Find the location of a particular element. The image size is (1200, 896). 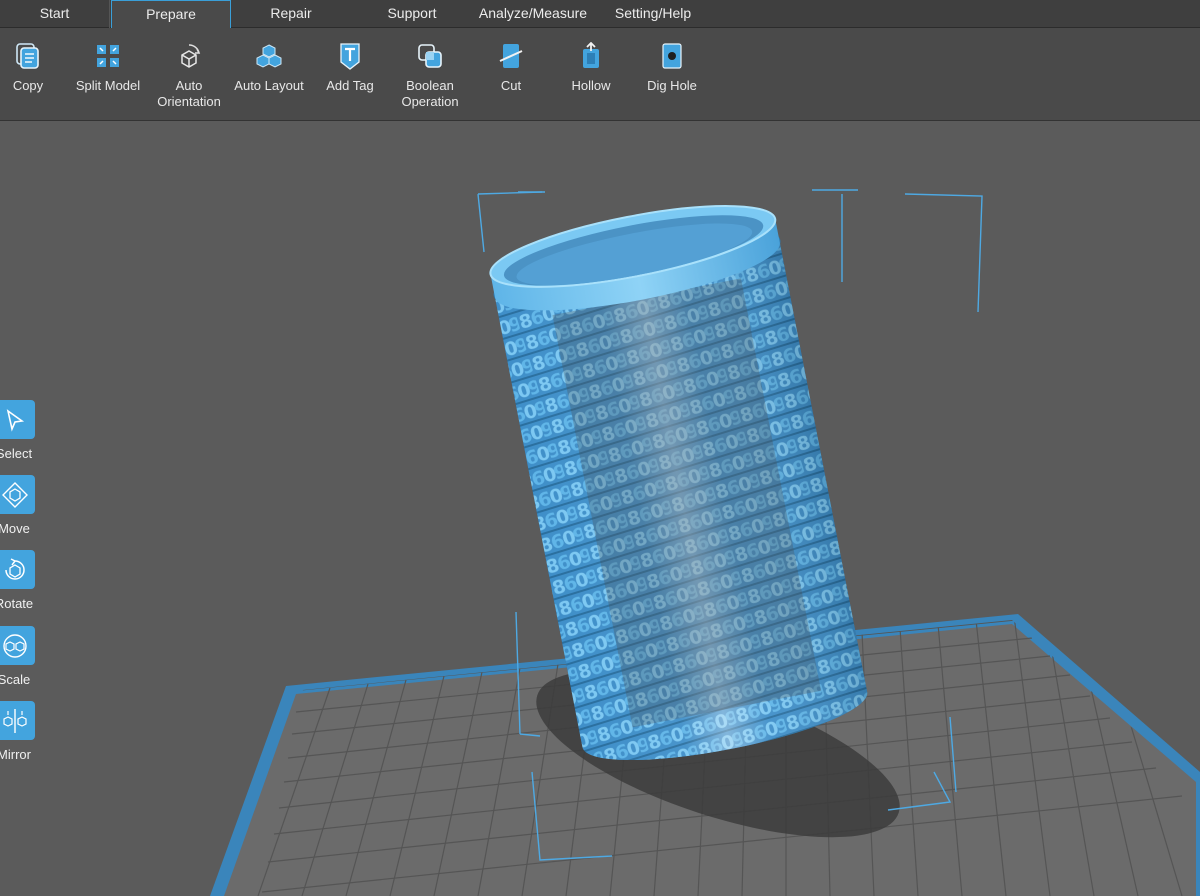

tab-start: Start is located at coordinates (55, 14).